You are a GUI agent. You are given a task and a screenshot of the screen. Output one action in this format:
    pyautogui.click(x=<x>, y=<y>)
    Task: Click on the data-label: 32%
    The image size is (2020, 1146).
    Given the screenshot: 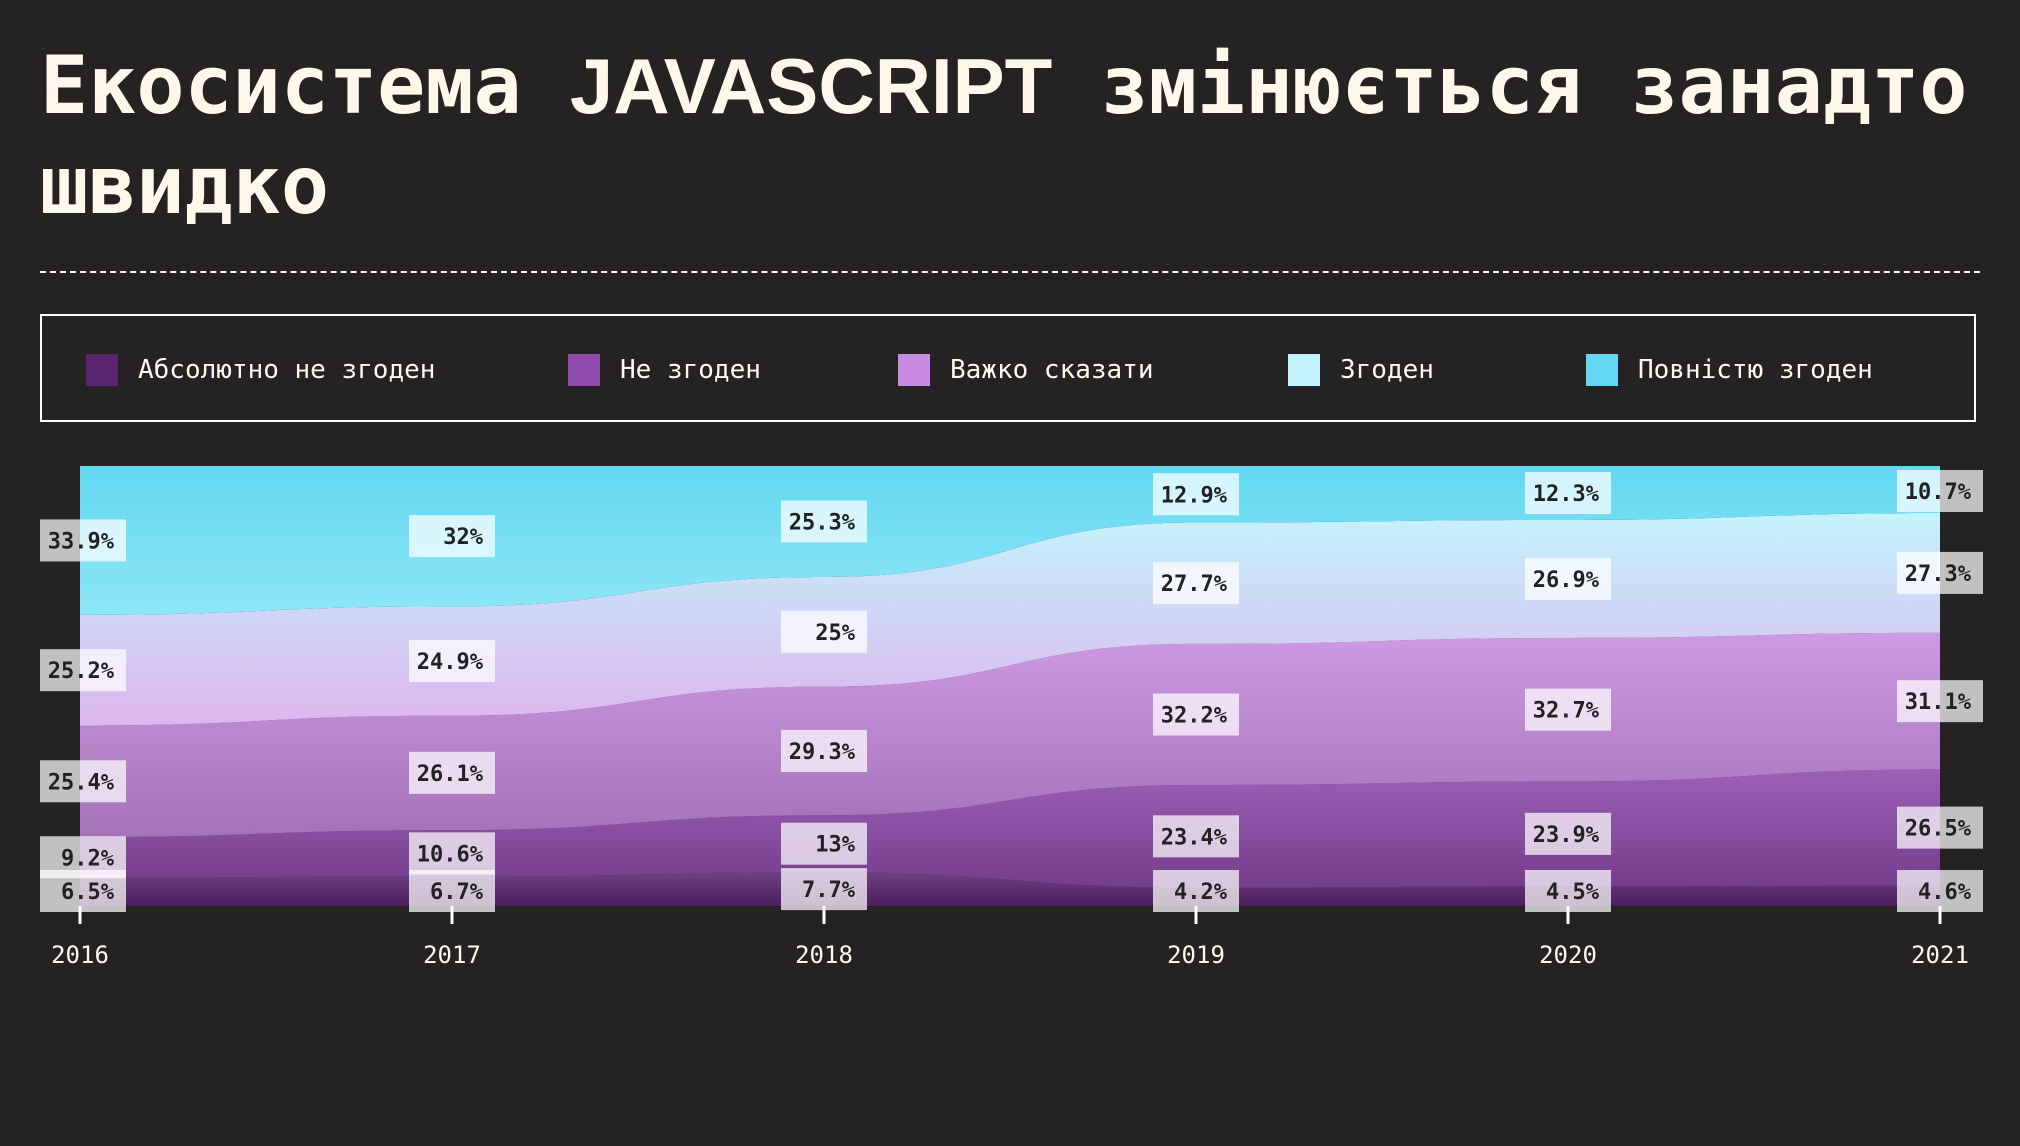 What is the action you would take?
    pyautogui.click(x=452, y=536)
    